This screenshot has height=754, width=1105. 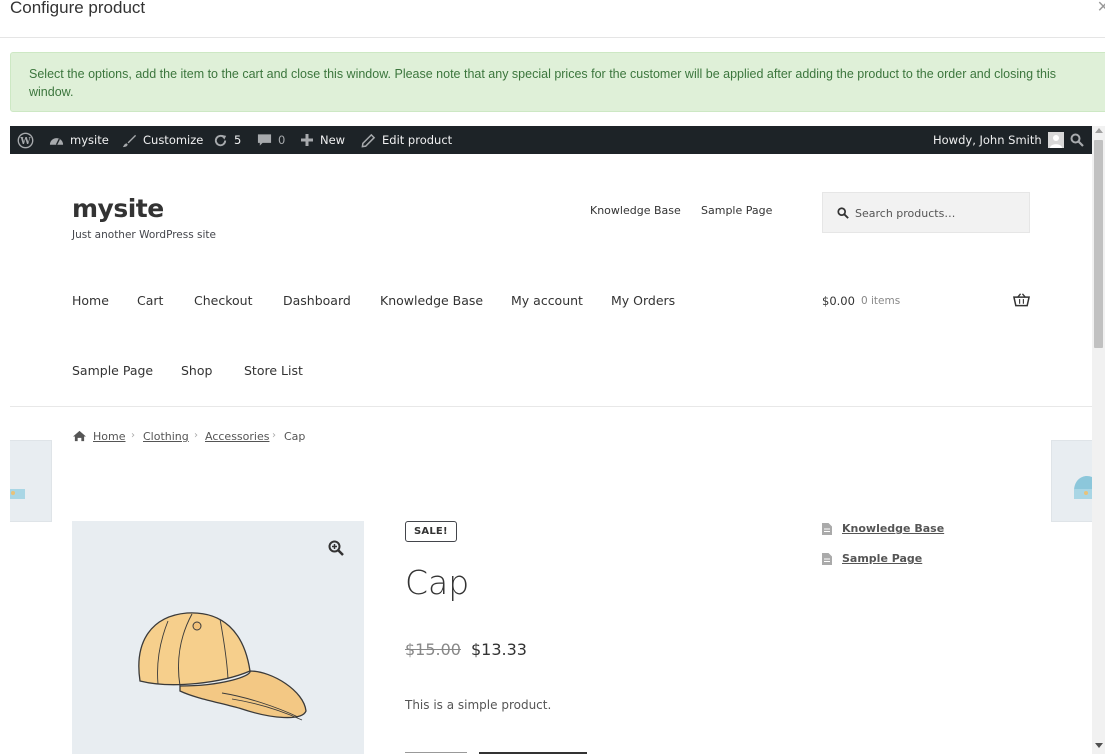 I want to click on nav-item-home: Home, so click(x=90, y=300).